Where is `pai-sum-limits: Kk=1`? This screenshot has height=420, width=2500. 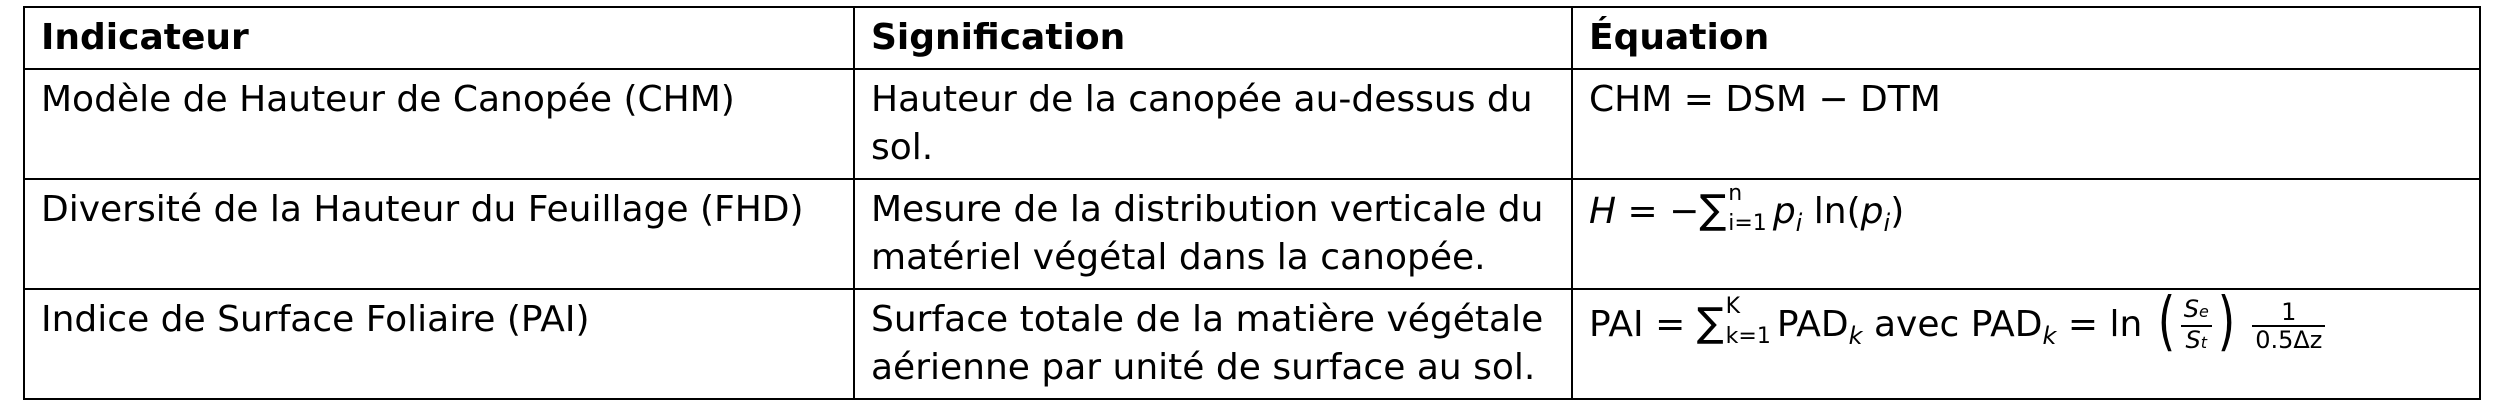
pai-sum-limits: Kk=1 is located at coordinates (1748, 322).